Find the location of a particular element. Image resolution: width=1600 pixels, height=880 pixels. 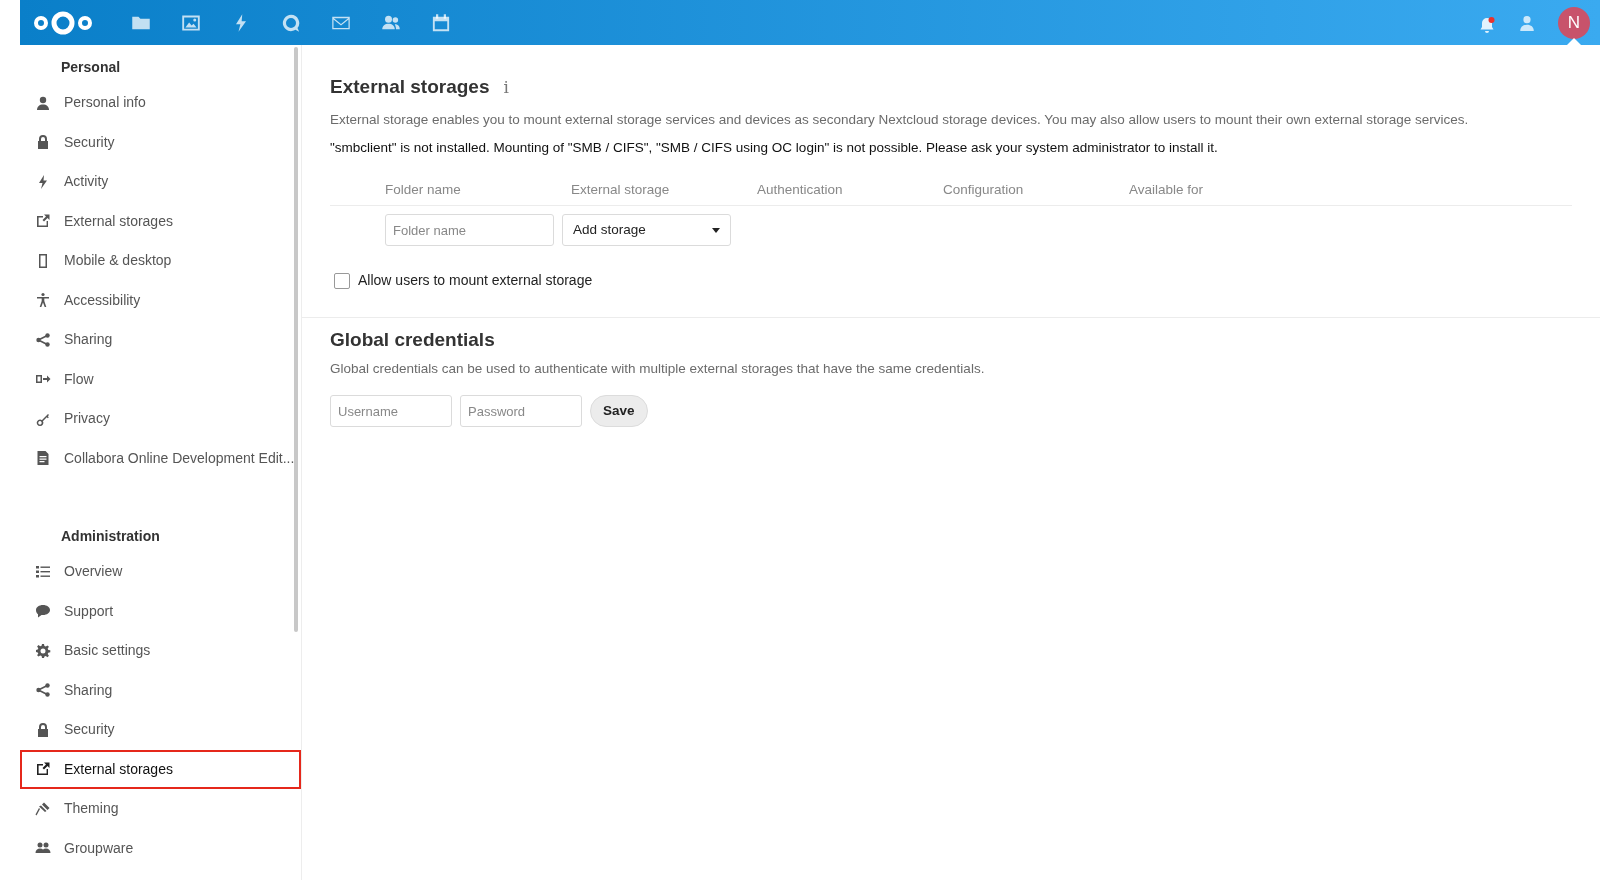

column-header: Available for is located at coordinates (1167, 190).